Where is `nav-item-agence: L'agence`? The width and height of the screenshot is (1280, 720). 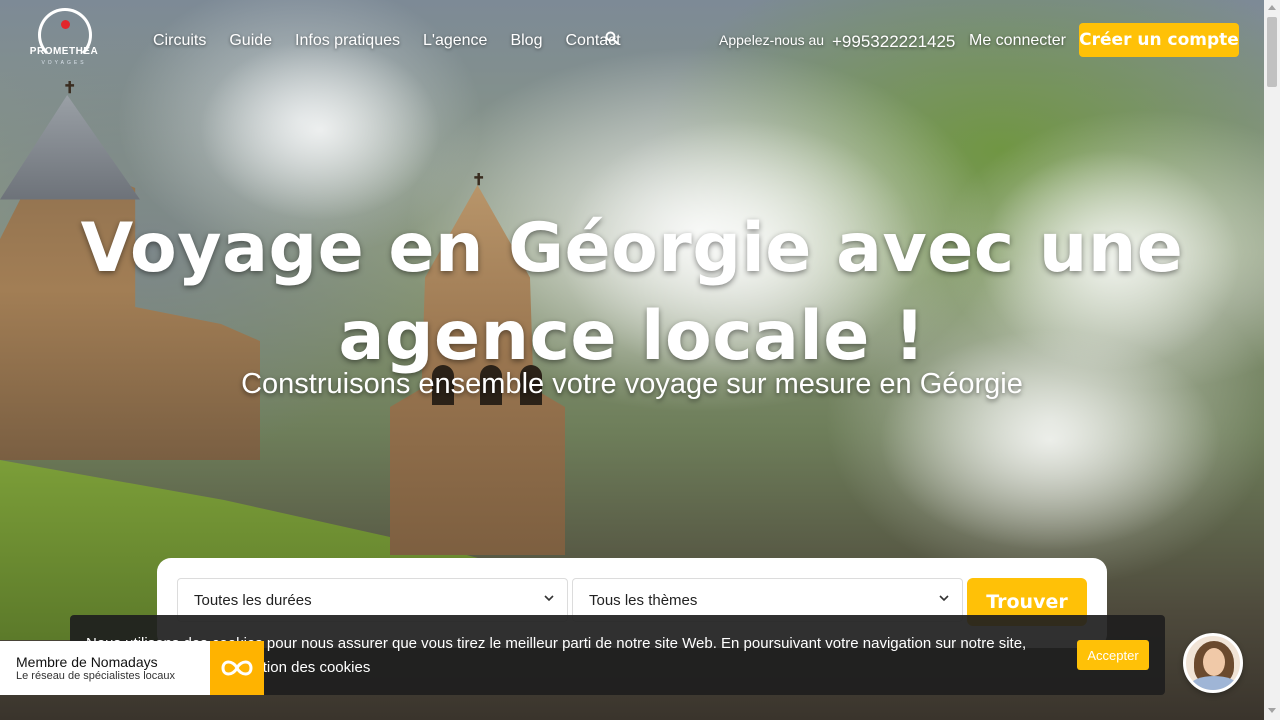
nav-item-agence: L'agence is located at coordinates (455, 41).